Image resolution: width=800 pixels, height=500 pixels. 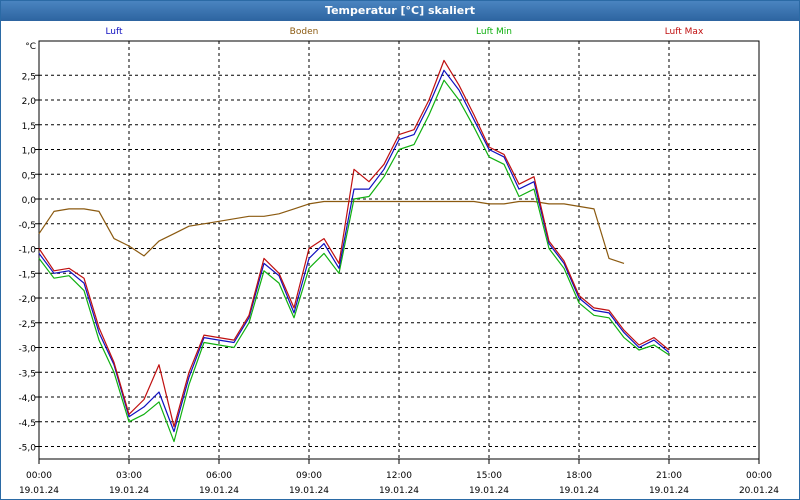 I want to click on x-tick-label-time: 09:00, so click(x=309, y=476).